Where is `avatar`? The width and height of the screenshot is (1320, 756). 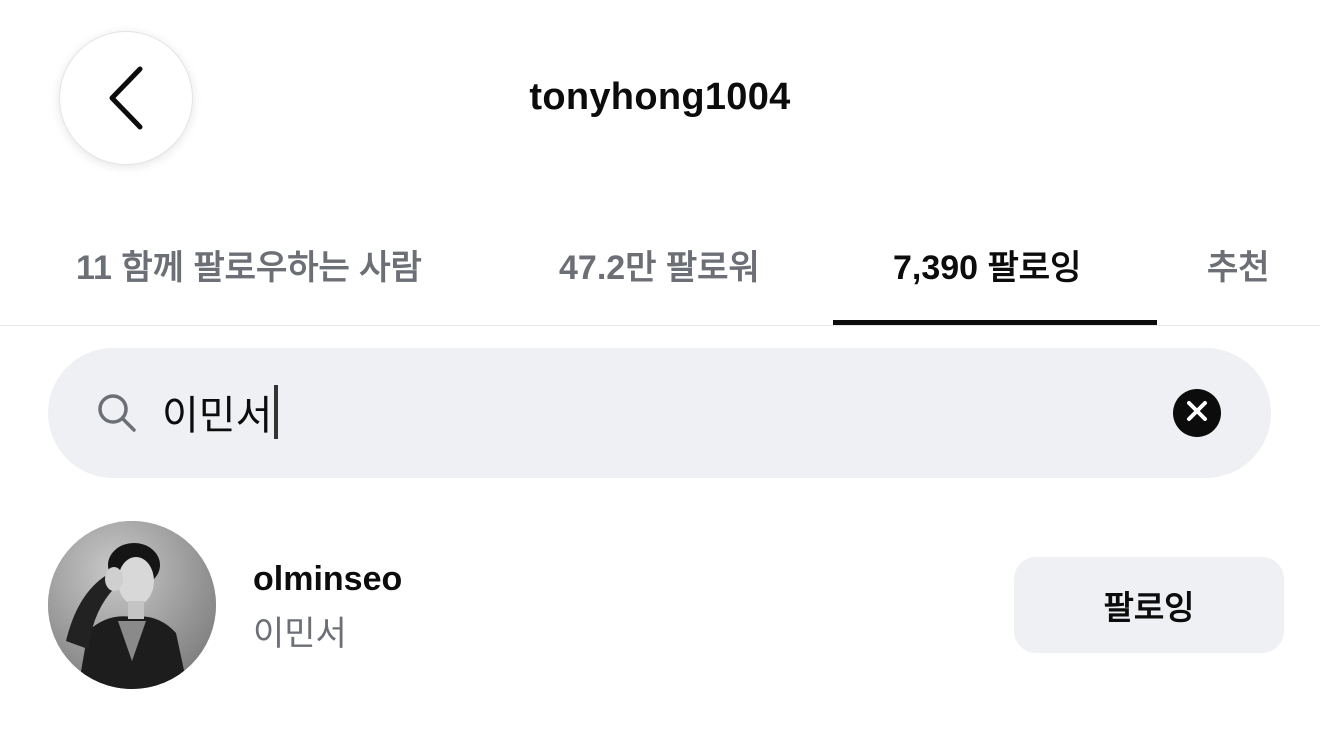 avatar is located at coordinates (132, 605).